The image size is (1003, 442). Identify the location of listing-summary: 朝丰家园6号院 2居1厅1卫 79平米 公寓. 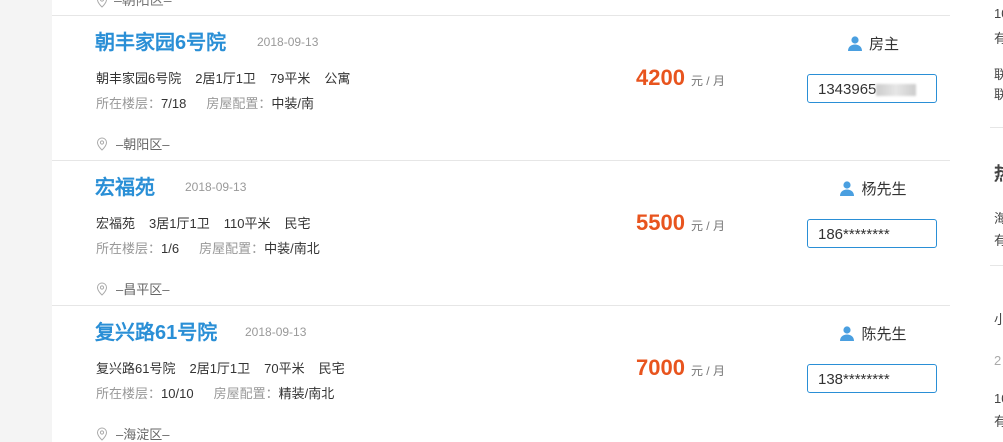
(230, 77).